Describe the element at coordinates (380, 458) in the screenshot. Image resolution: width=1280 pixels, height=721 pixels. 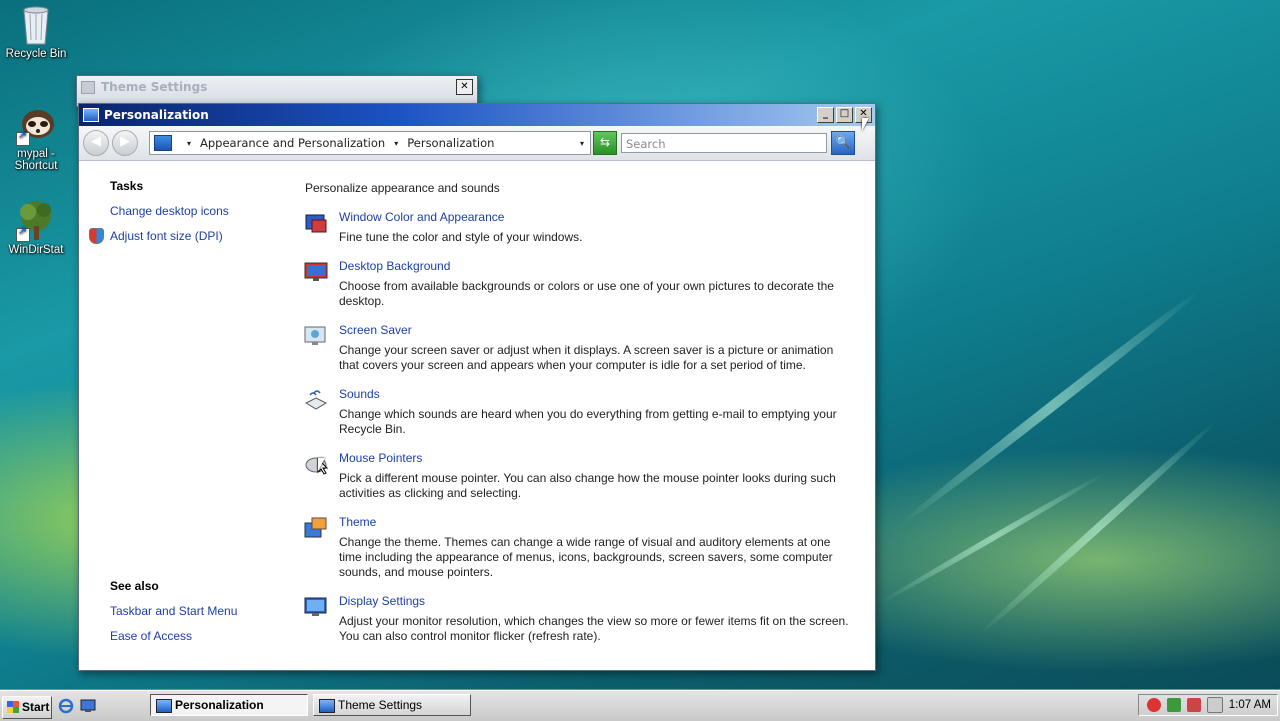
I see `mouse-pointers-link: Mouse Pointers` at that location.